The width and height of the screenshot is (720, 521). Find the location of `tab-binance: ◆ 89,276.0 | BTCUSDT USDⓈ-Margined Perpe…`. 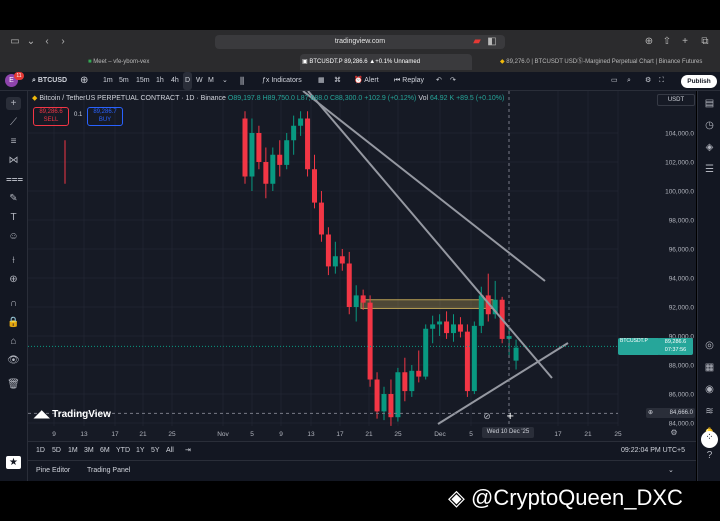

tab-binance: ◆ 89,276.0 | BTCUSDT USDⓈ-Margined Perpe… is located at coordinates (609, 62).